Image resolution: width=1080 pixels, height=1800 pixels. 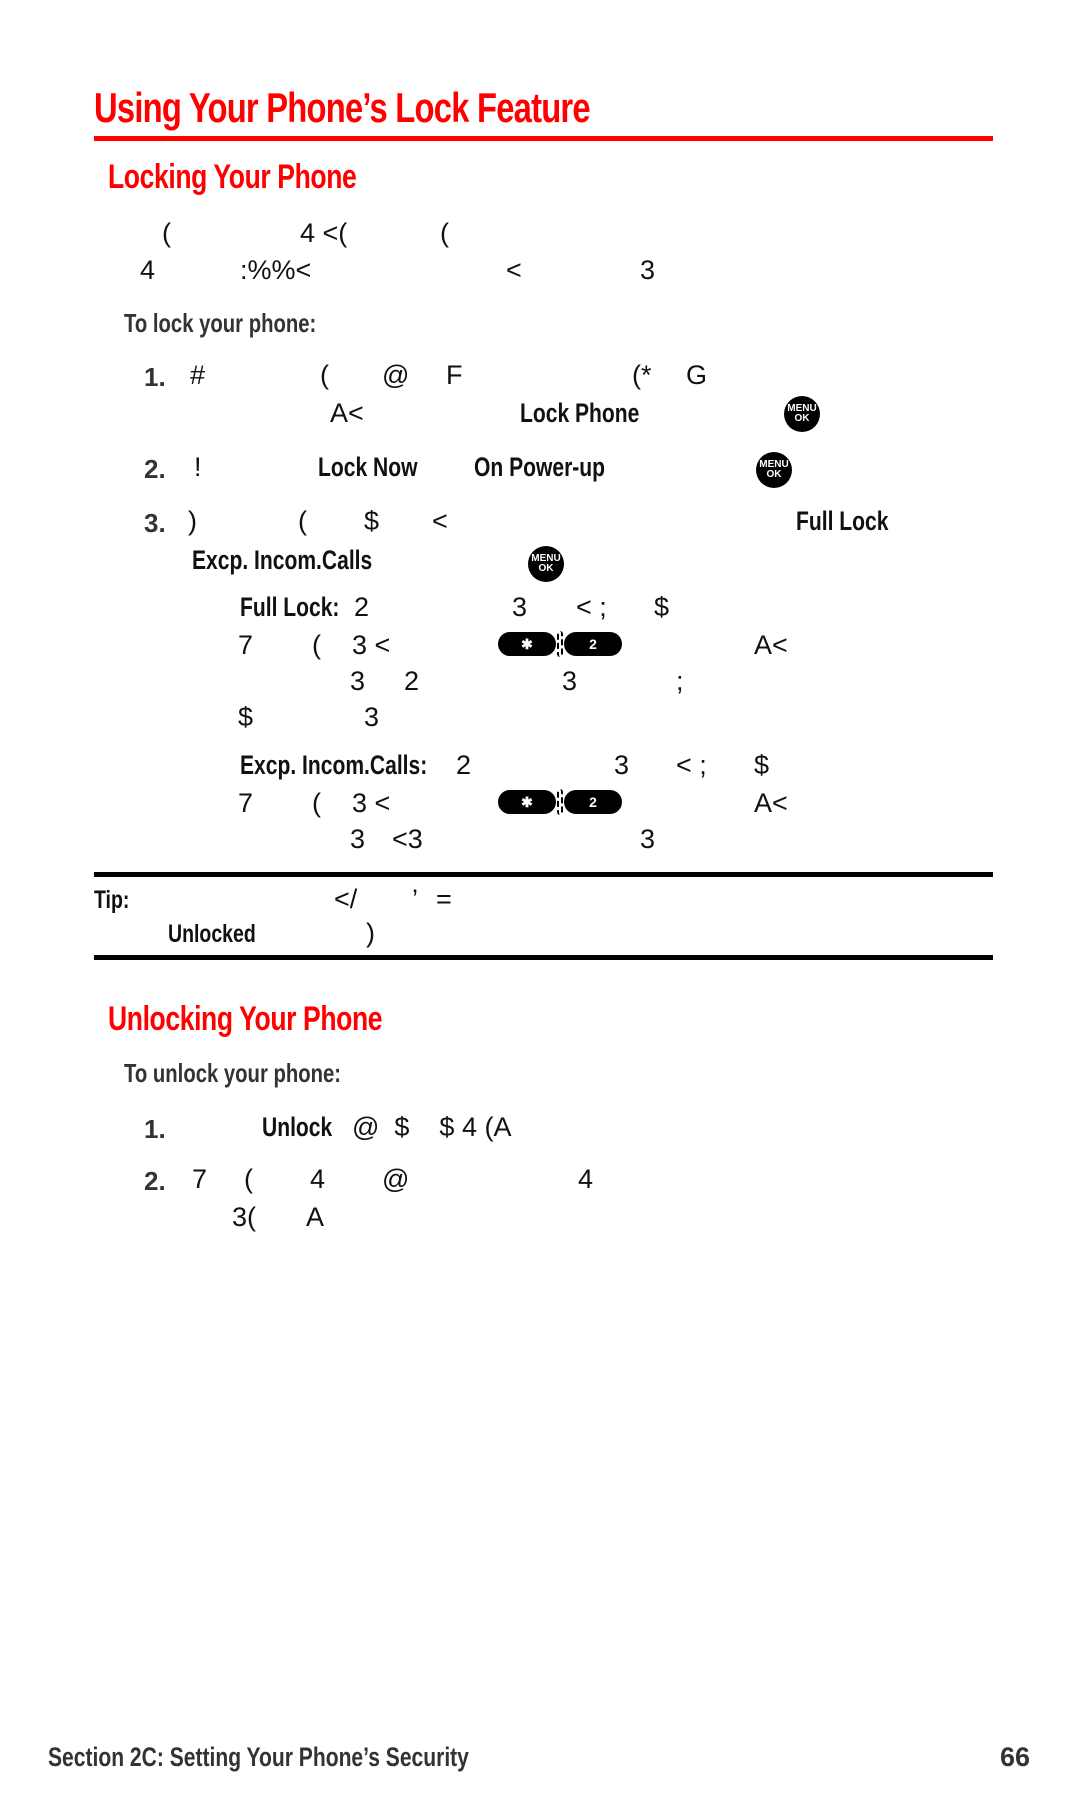 I want to click on tip-glyph: =, so click(x=444, y=899).